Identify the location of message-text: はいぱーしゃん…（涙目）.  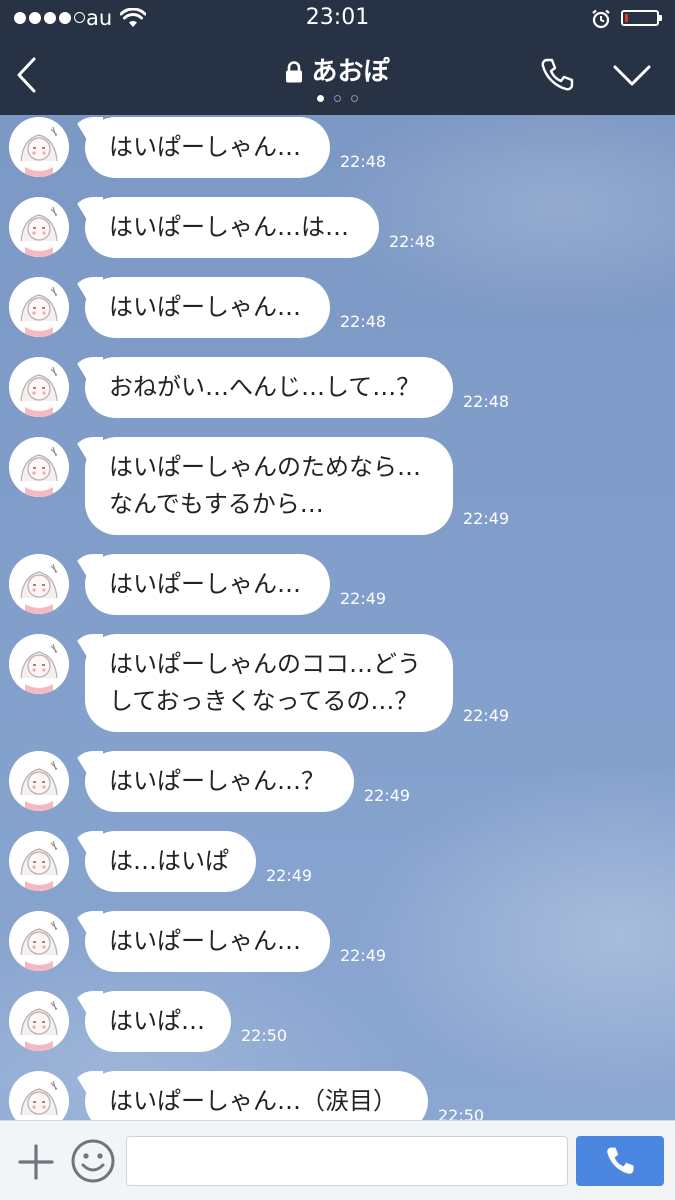
(253, 1101).